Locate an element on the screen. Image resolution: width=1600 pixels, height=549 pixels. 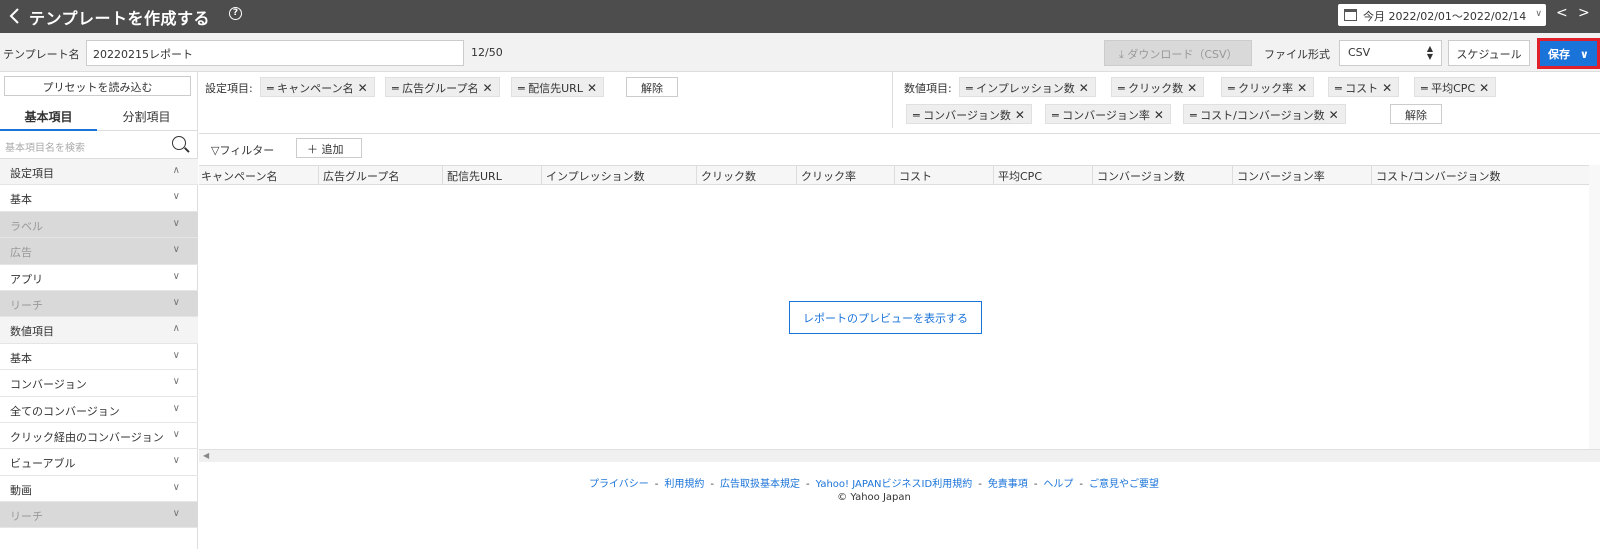
help-icon: ? is located at coordinates (235, 13).